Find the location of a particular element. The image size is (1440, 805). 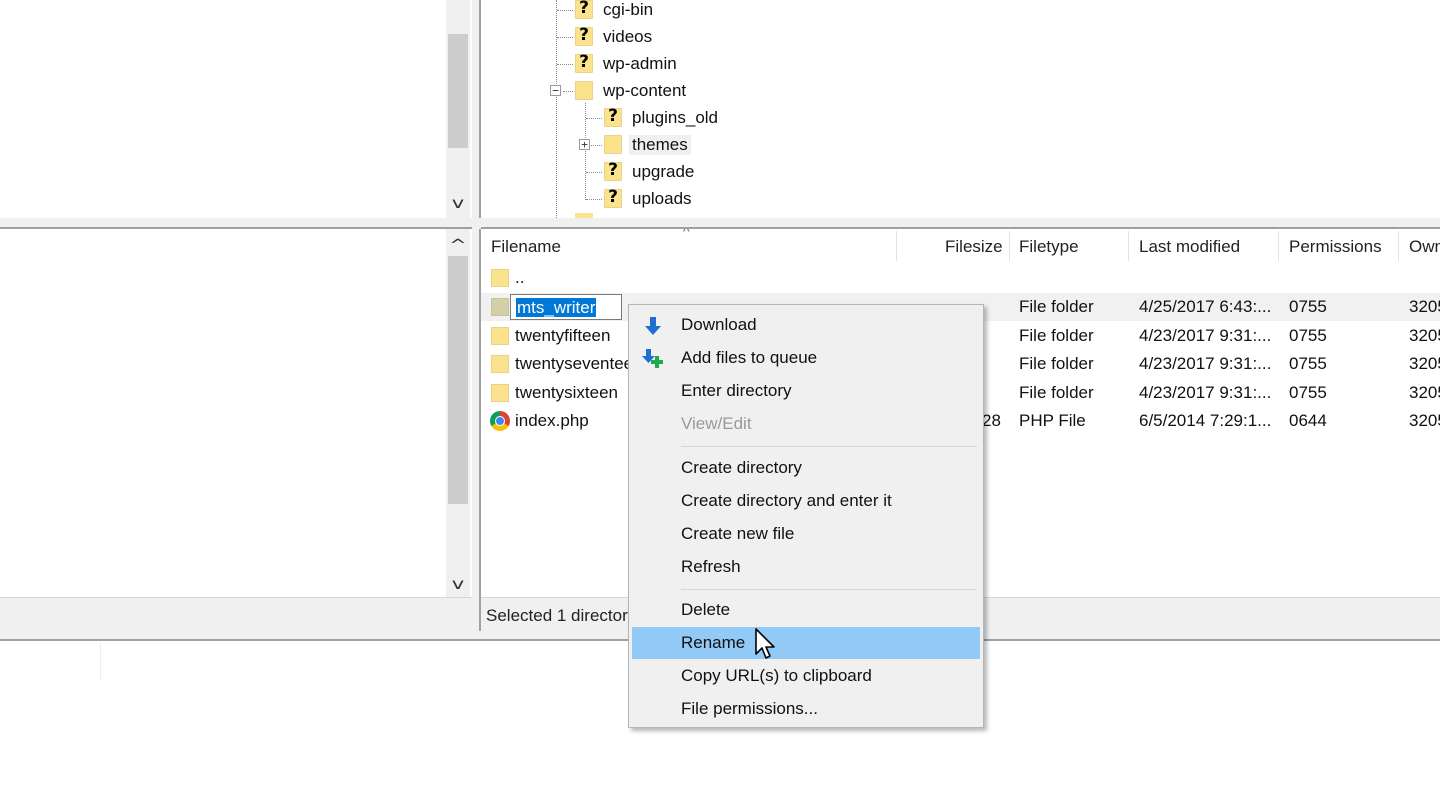

status-text: Selected 1 directory. is located at coordinates (563, 615).